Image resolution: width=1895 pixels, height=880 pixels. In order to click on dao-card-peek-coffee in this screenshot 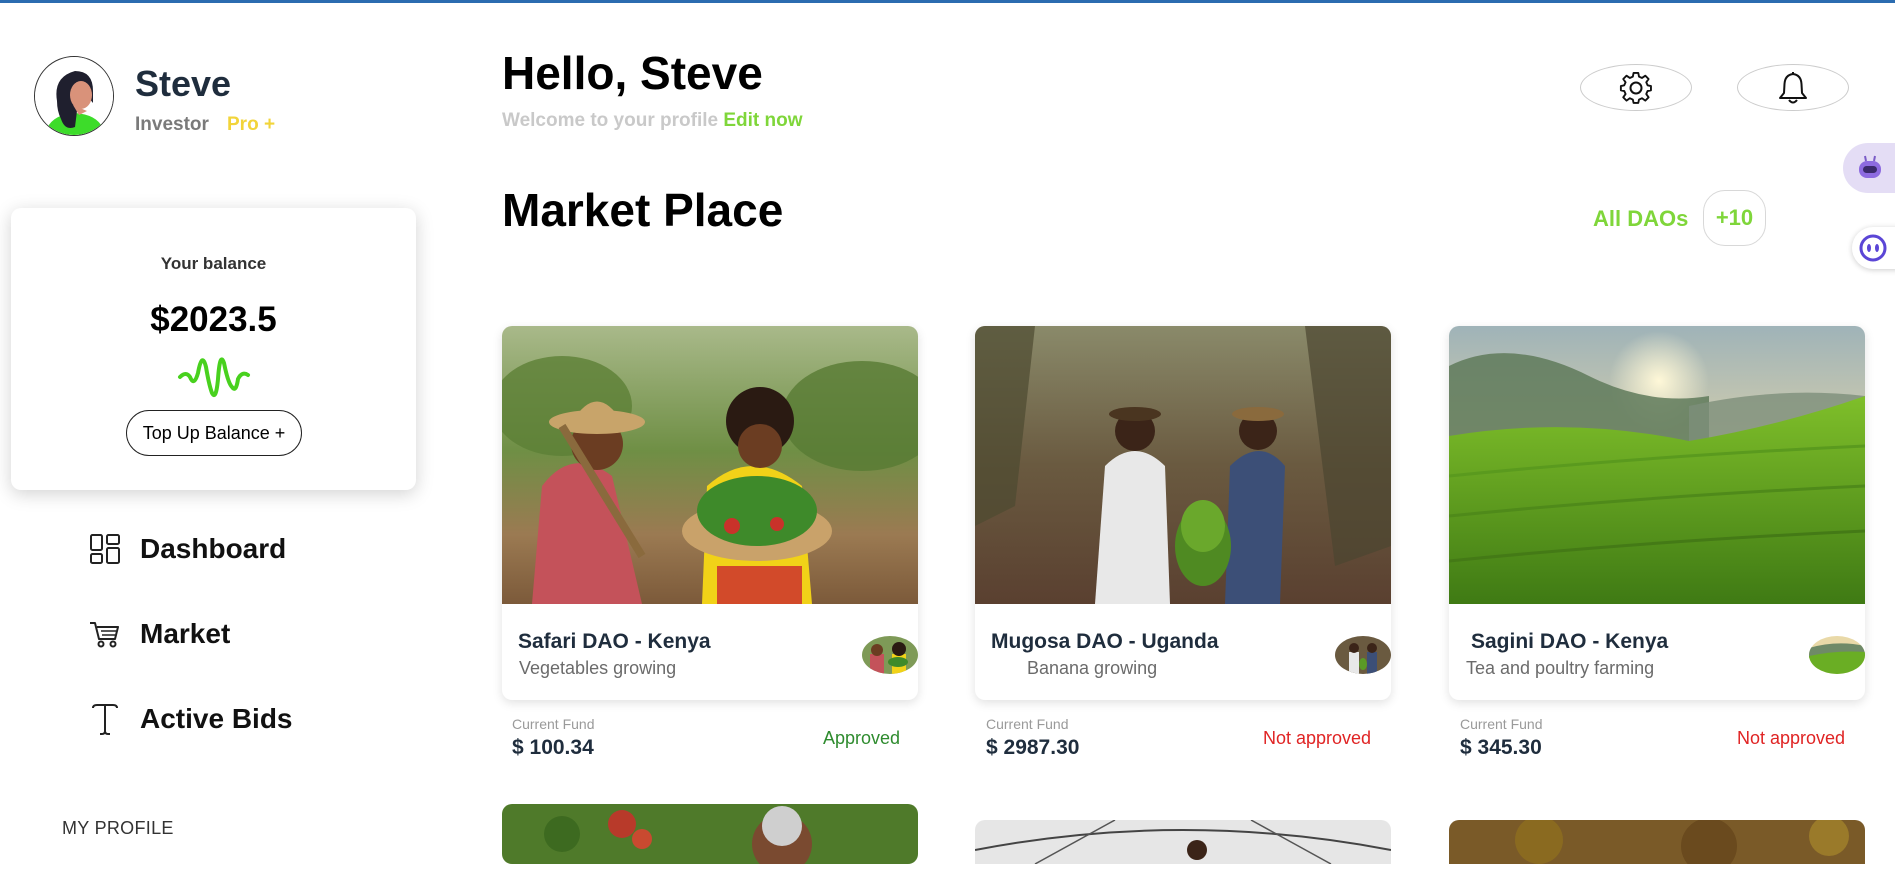, I will do `click(710, 834)`.